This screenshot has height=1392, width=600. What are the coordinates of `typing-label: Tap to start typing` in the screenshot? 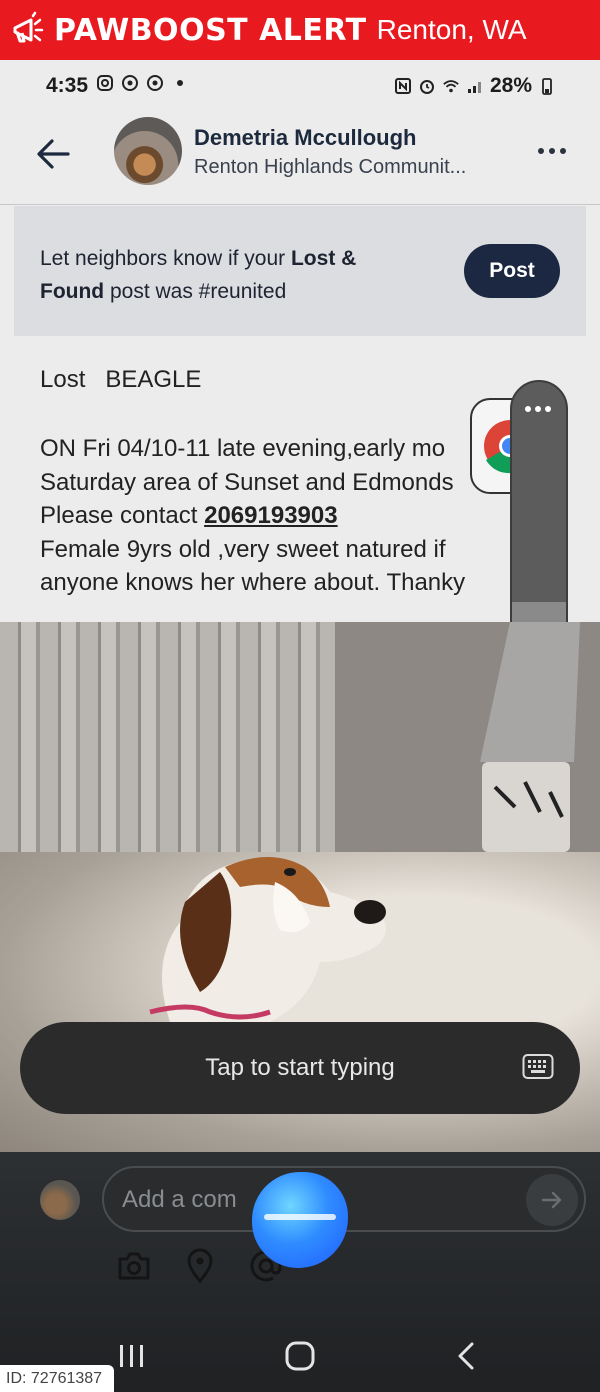 It's located at (300, 1067).